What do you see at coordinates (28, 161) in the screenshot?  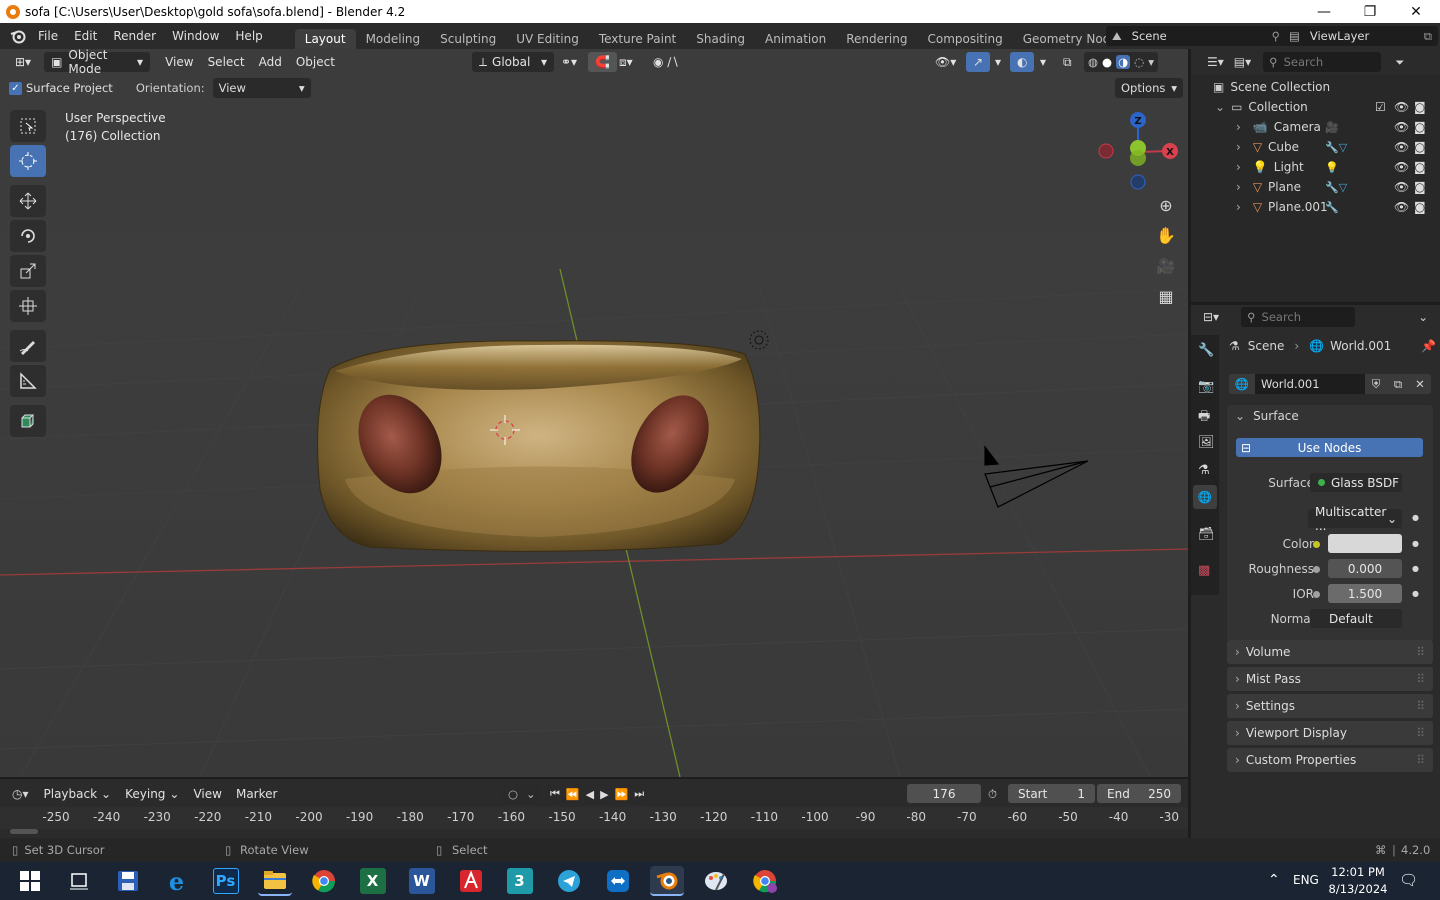 I see `cursor-tool` at bounding box center [28, 161].